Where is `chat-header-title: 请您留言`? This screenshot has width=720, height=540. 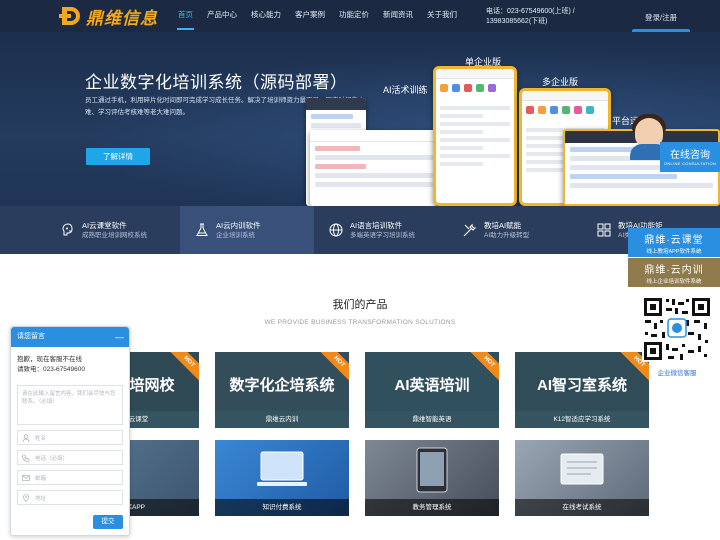
chat-header-title: 请您留言 is located at coordinates (31, 336).